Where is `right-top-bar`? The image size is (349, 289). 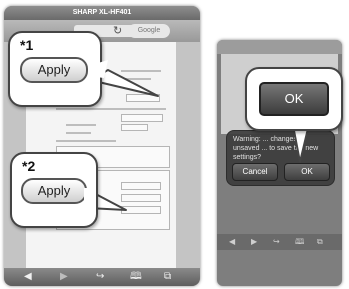
right-top-bar is located at coordinates (279, 47).